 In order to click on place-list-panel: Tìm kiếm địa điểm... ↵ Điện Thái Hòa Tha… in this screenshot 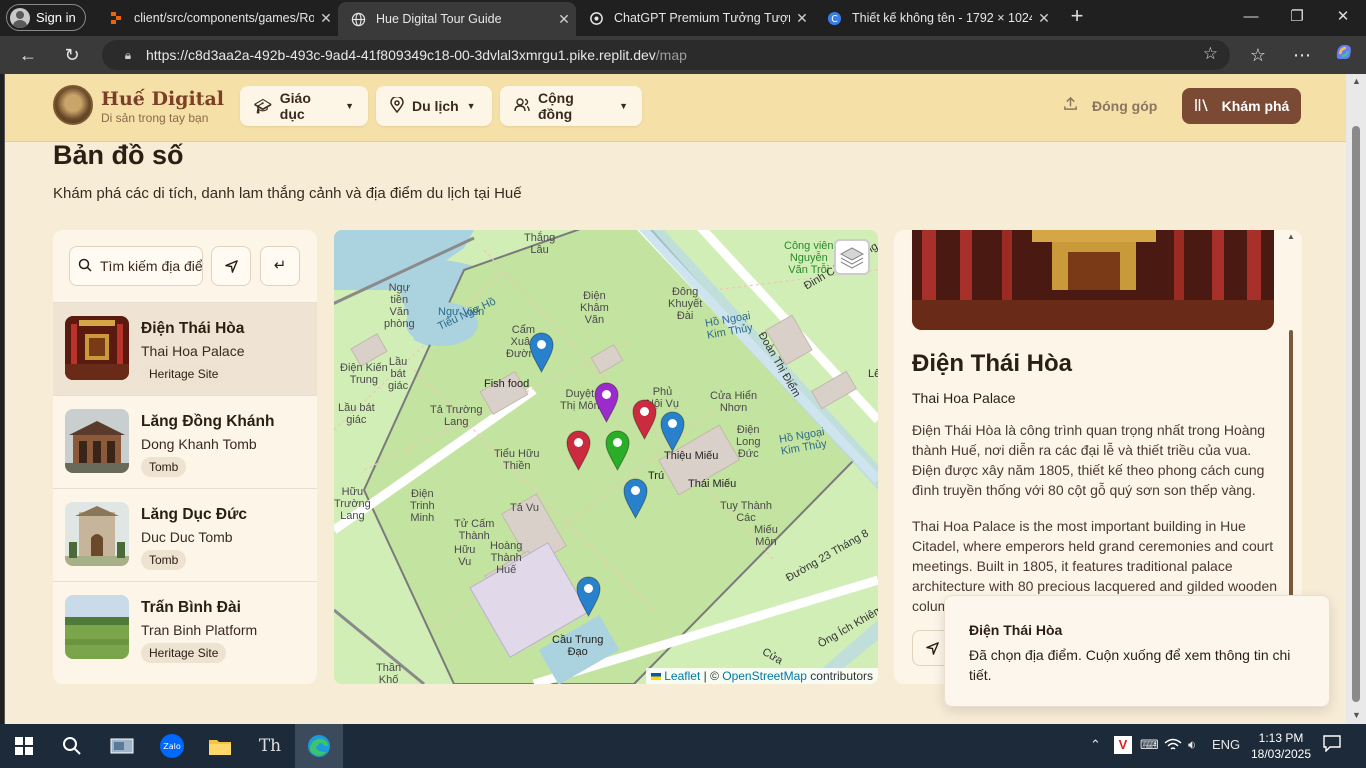, I will do `click(185, 457)`.